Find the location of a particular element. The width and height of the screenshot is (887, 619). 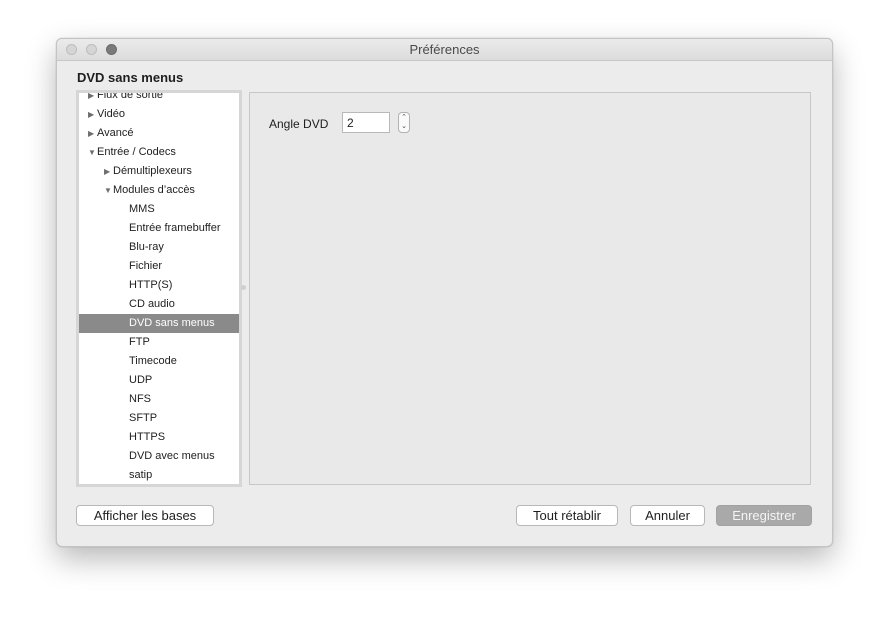

tree-item-label: Modules d’accès is located at coordinates (154, 190).